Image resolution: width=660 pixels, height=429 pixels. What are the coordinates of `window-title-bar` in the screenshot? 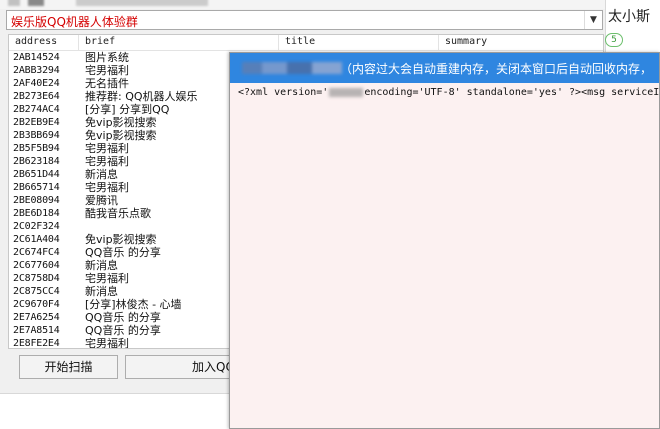 It's located at (302, 4).